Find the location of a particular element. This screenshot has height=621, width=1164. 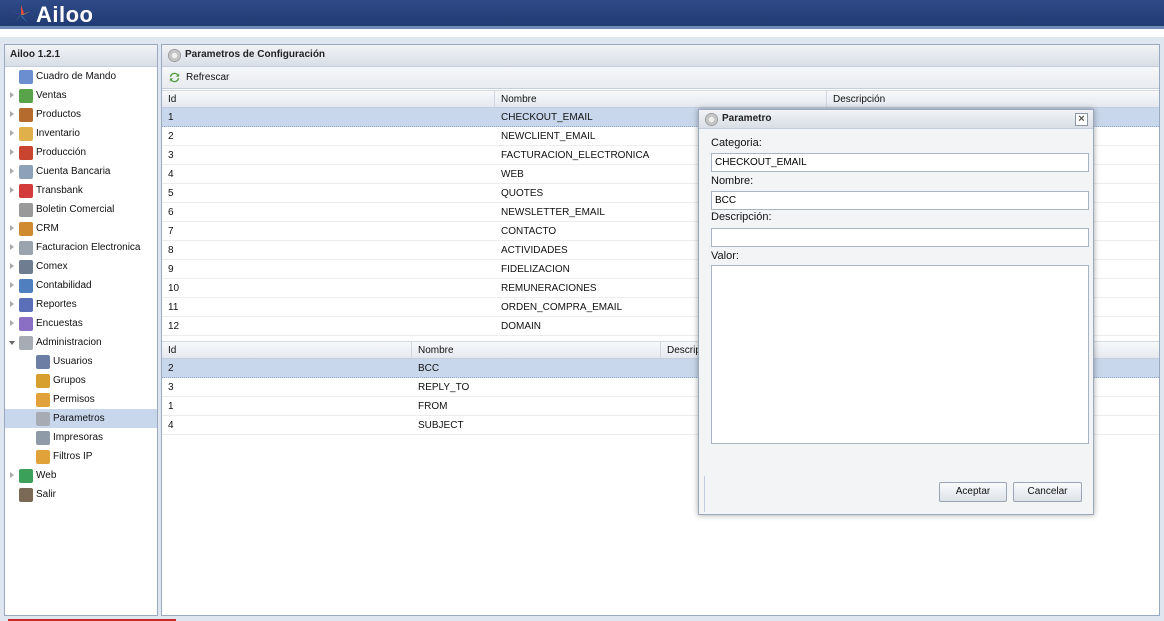

lock-icon is located at coordinates (43, 399).